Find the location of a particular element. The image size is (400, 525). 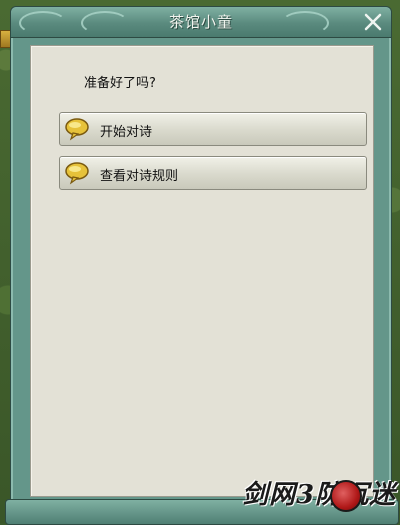

dialog-bottom-bar is located at coordinates (202, 512).